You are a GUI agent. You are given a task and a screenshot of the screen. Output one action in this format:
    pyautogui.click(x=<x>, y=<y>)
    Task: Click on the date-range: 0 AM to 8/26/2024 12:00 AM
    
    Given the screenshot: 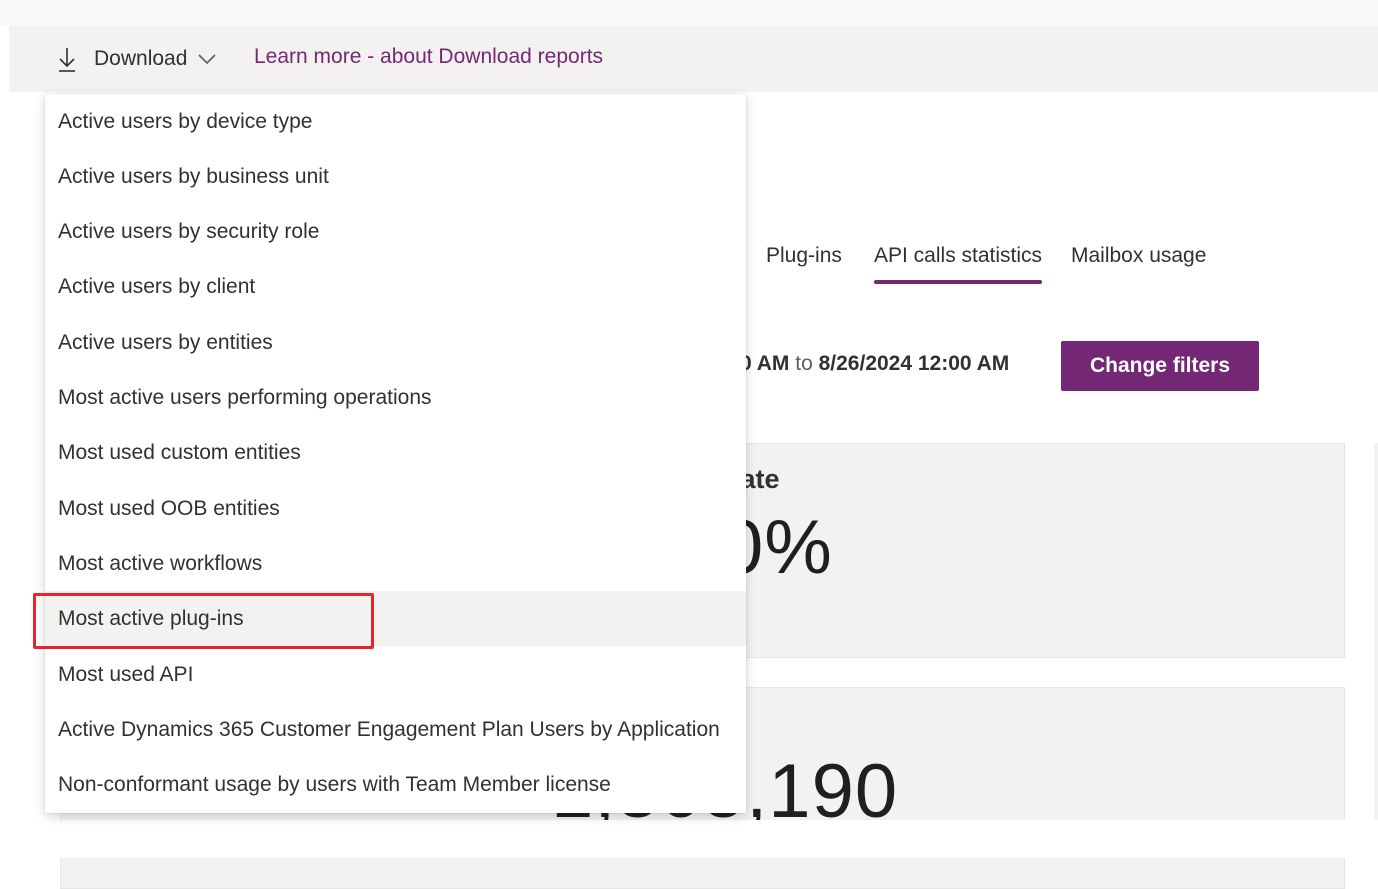 What is the action you would take?
    pyautogui.click(x=874, y=364)
    